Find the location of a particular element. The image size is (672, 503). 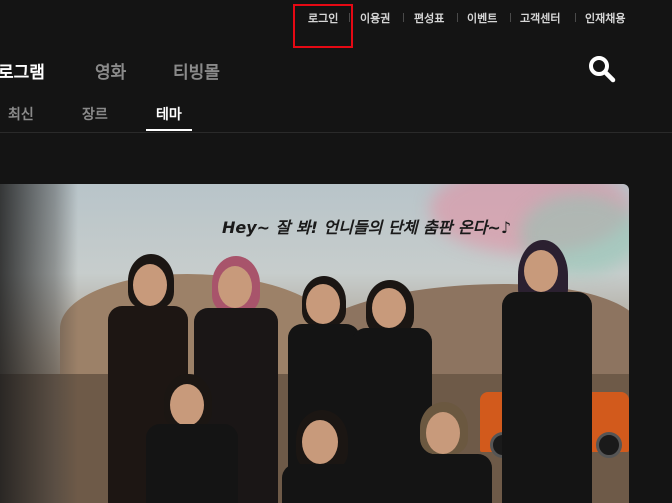

nav-divider is located at coordinates (336, 132).